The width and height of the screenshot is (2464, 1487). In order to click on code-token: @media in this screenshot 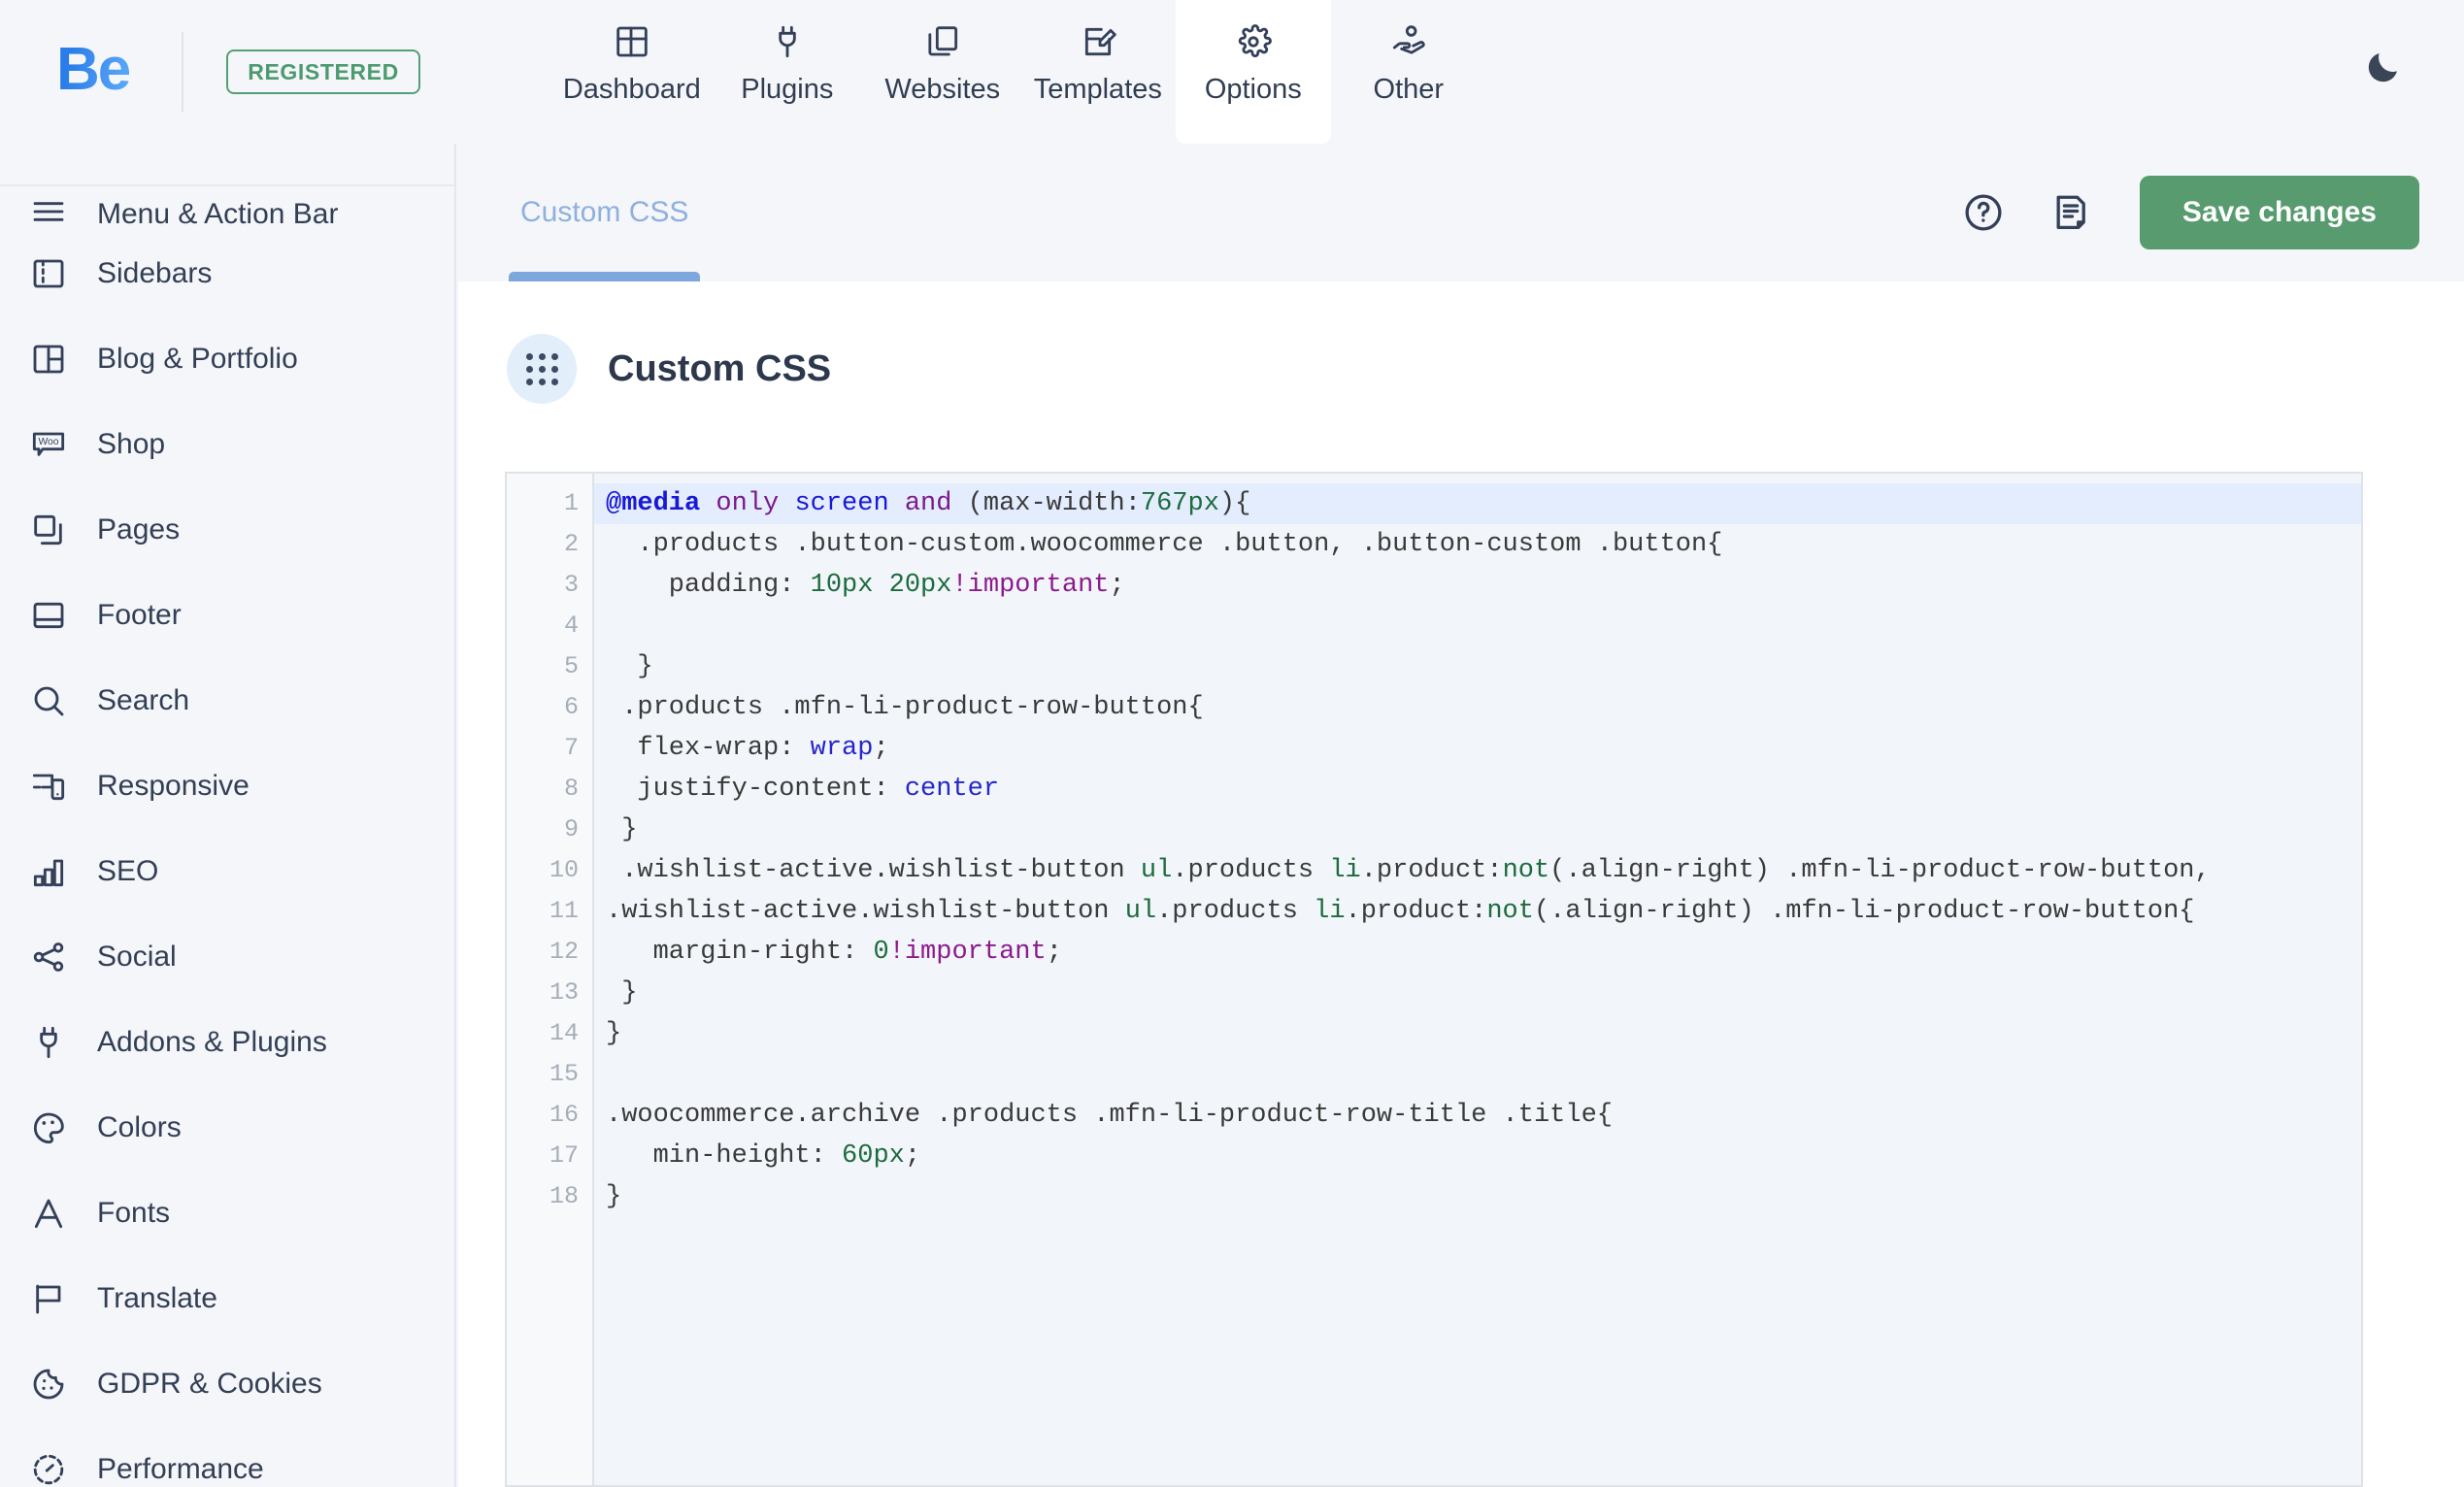, I will do `click(653, 504)`.